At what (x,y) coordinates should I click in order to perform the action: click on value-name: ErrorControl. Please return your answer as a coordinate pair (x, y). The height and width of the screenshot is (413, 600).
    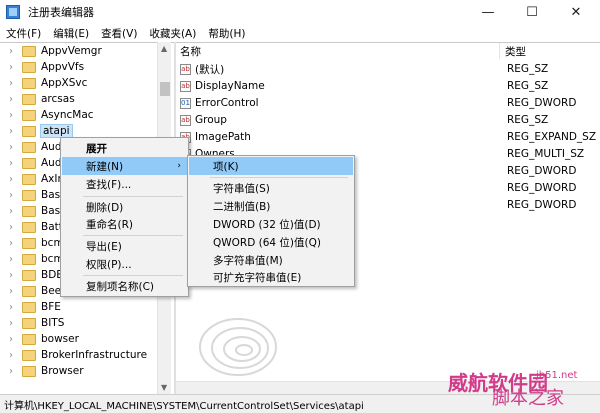
    Looking at the image, I should click on (227, 103).